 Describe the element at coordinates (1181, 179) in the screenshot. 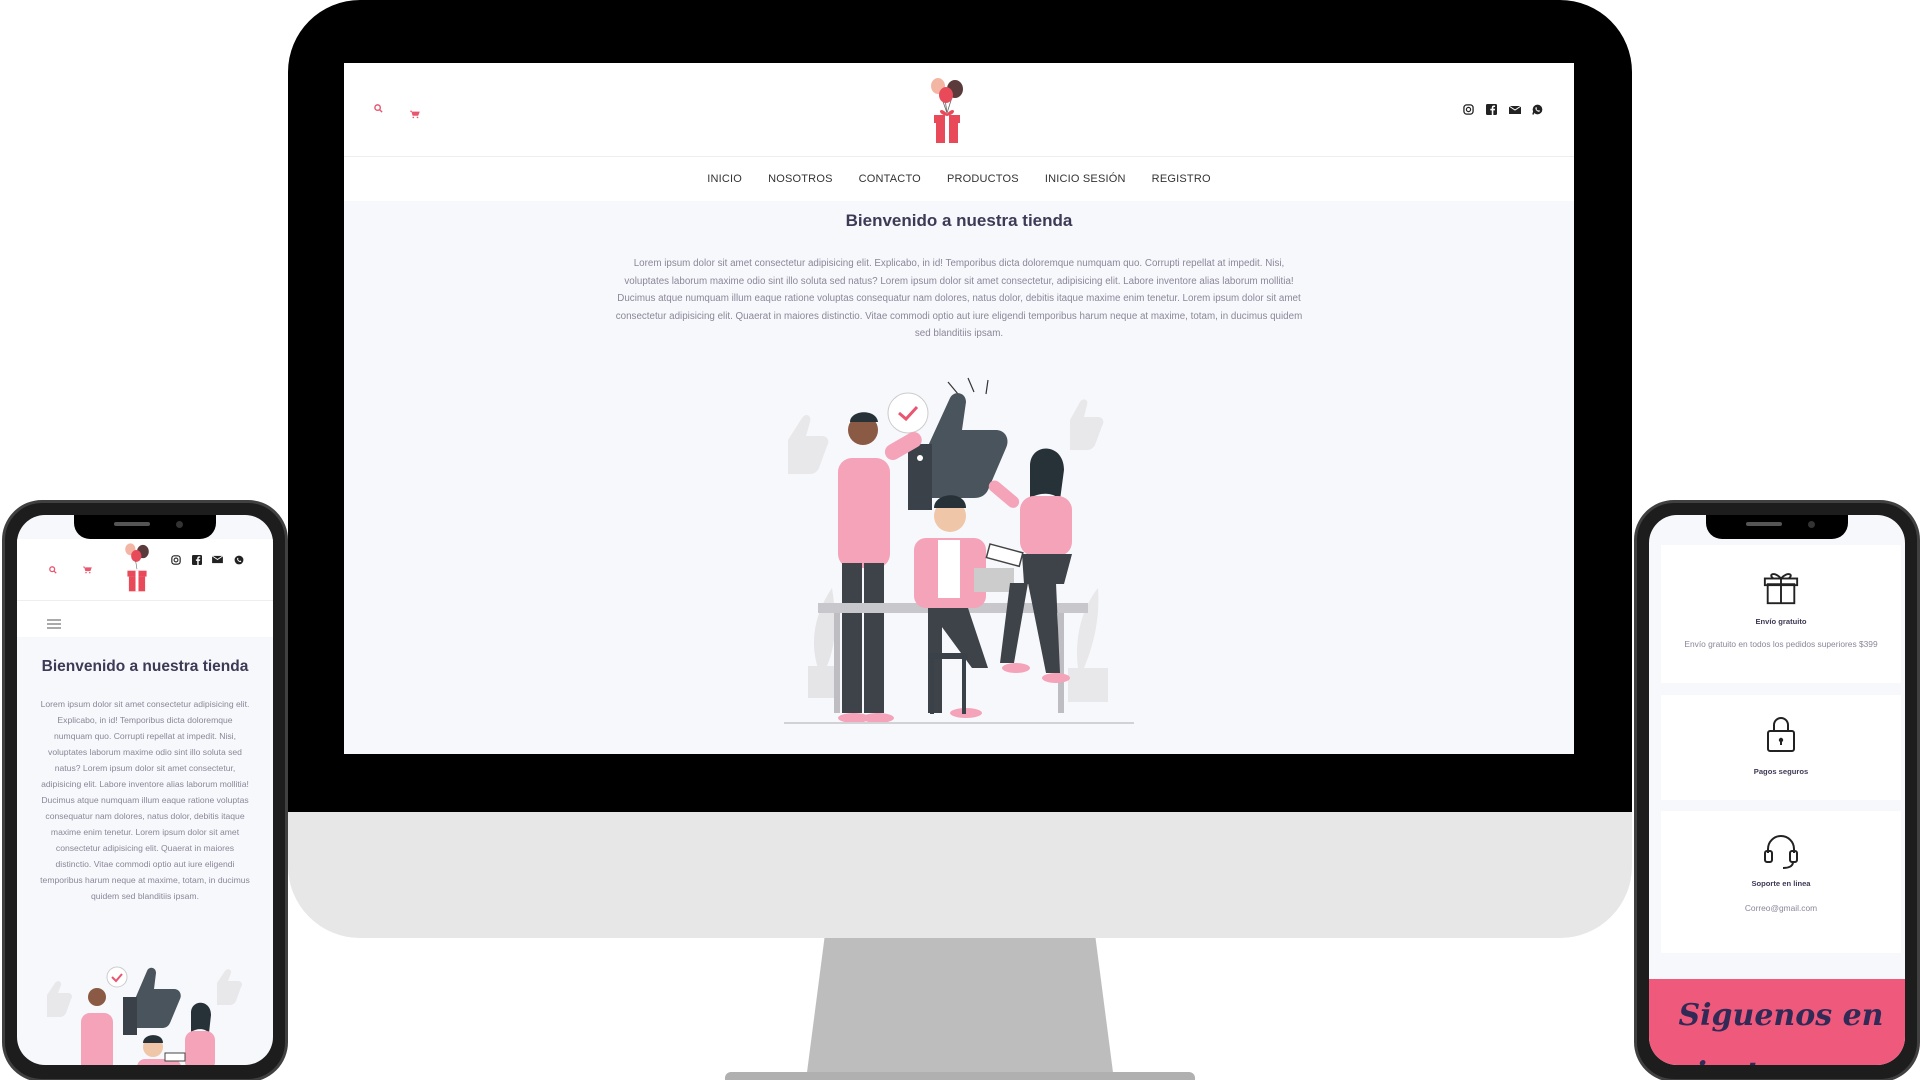

I see `nav-registro: REGISTRO` at that location.